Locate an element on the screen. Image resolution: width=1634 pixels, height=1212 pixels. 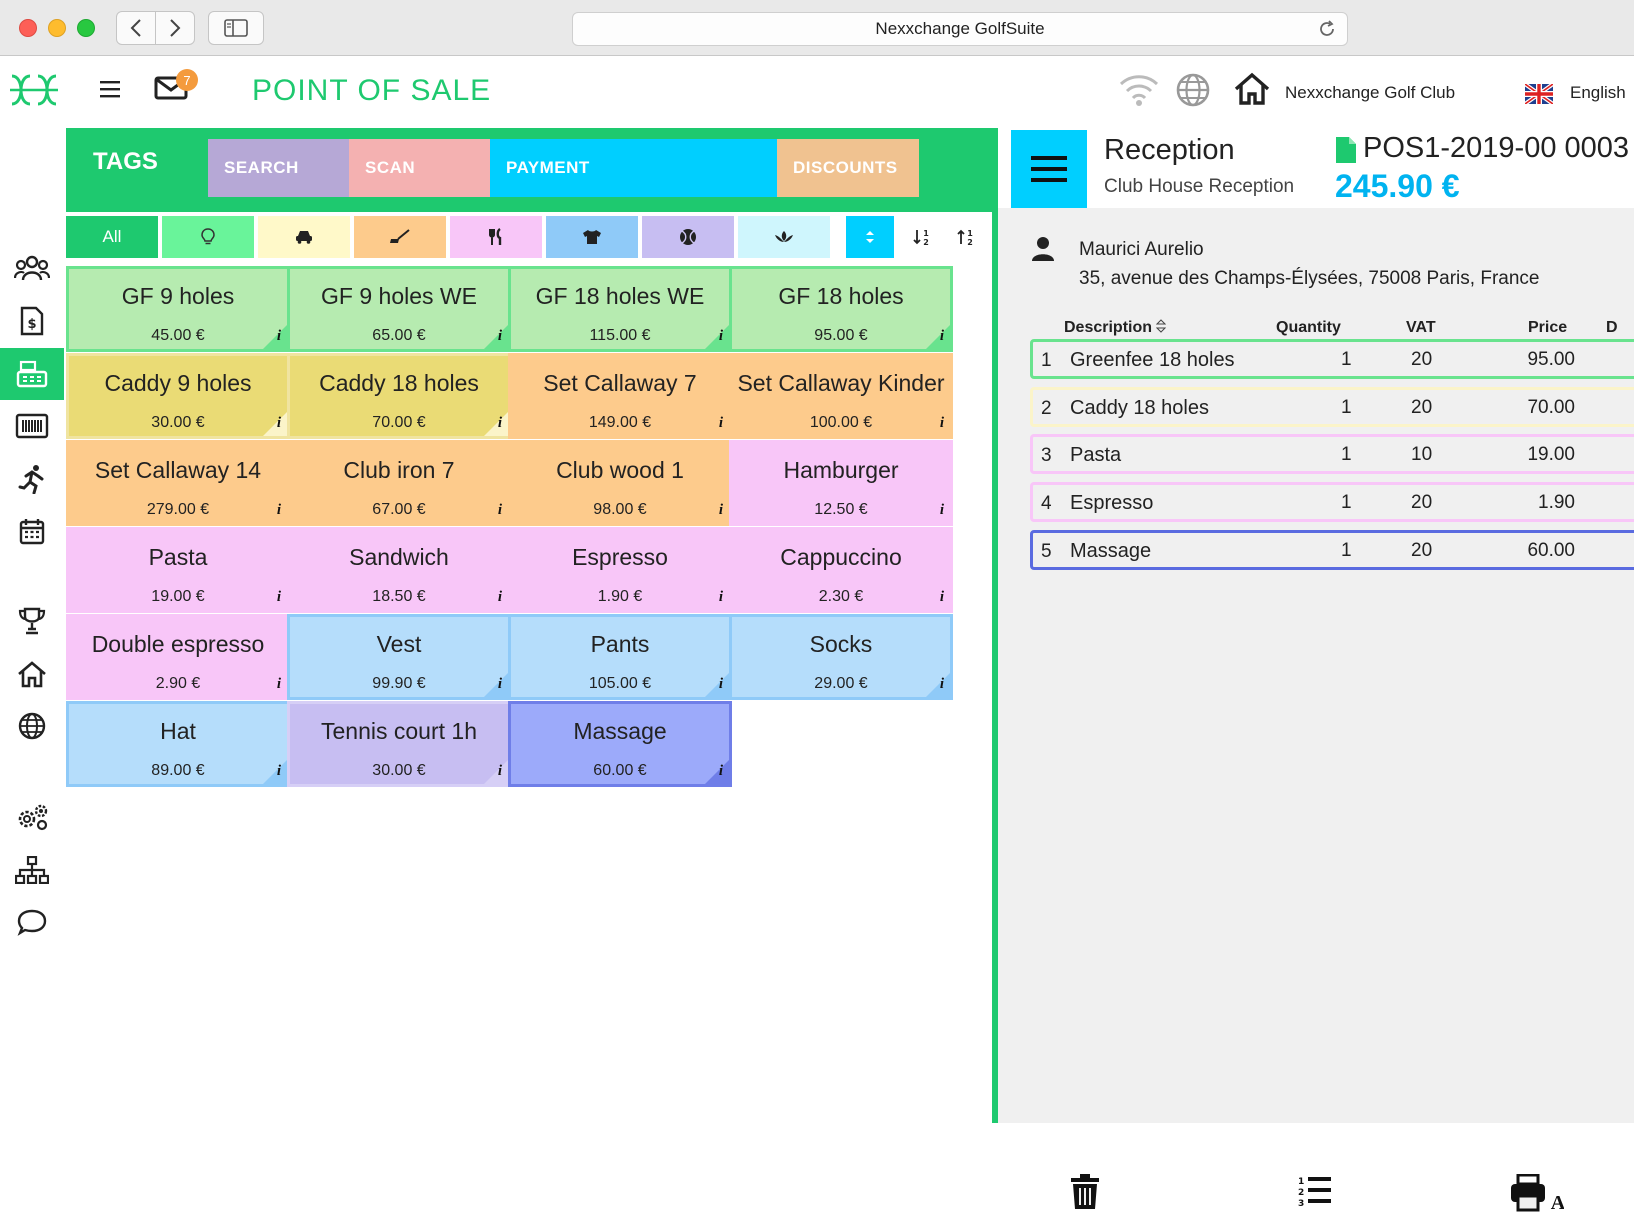
product-tile: Hamburger 12.50 € i is located at coordinates (841, 483).